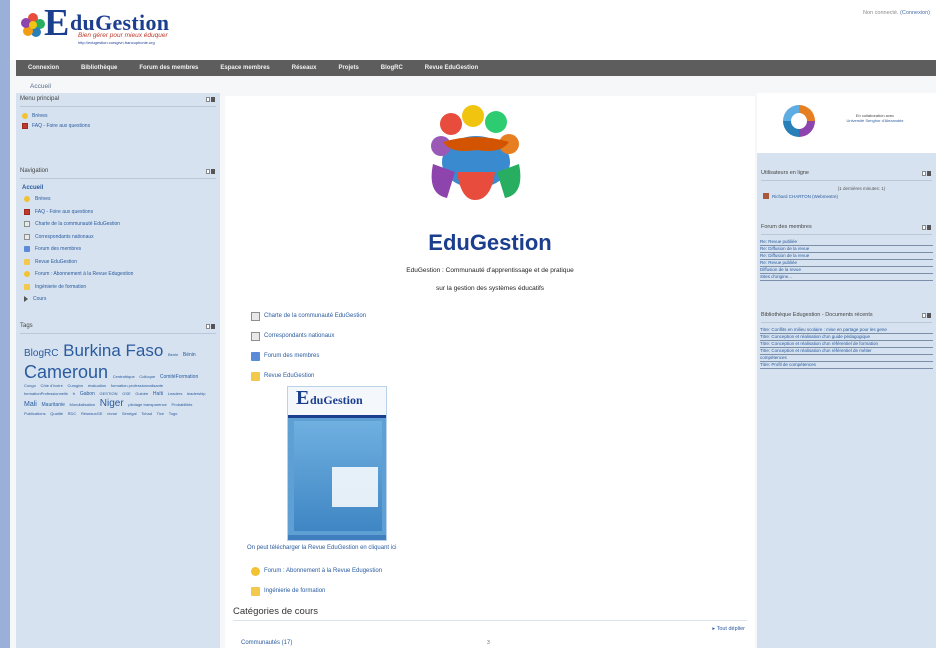  I want to click on nav-item-cours: Cours, so click(118, 299).